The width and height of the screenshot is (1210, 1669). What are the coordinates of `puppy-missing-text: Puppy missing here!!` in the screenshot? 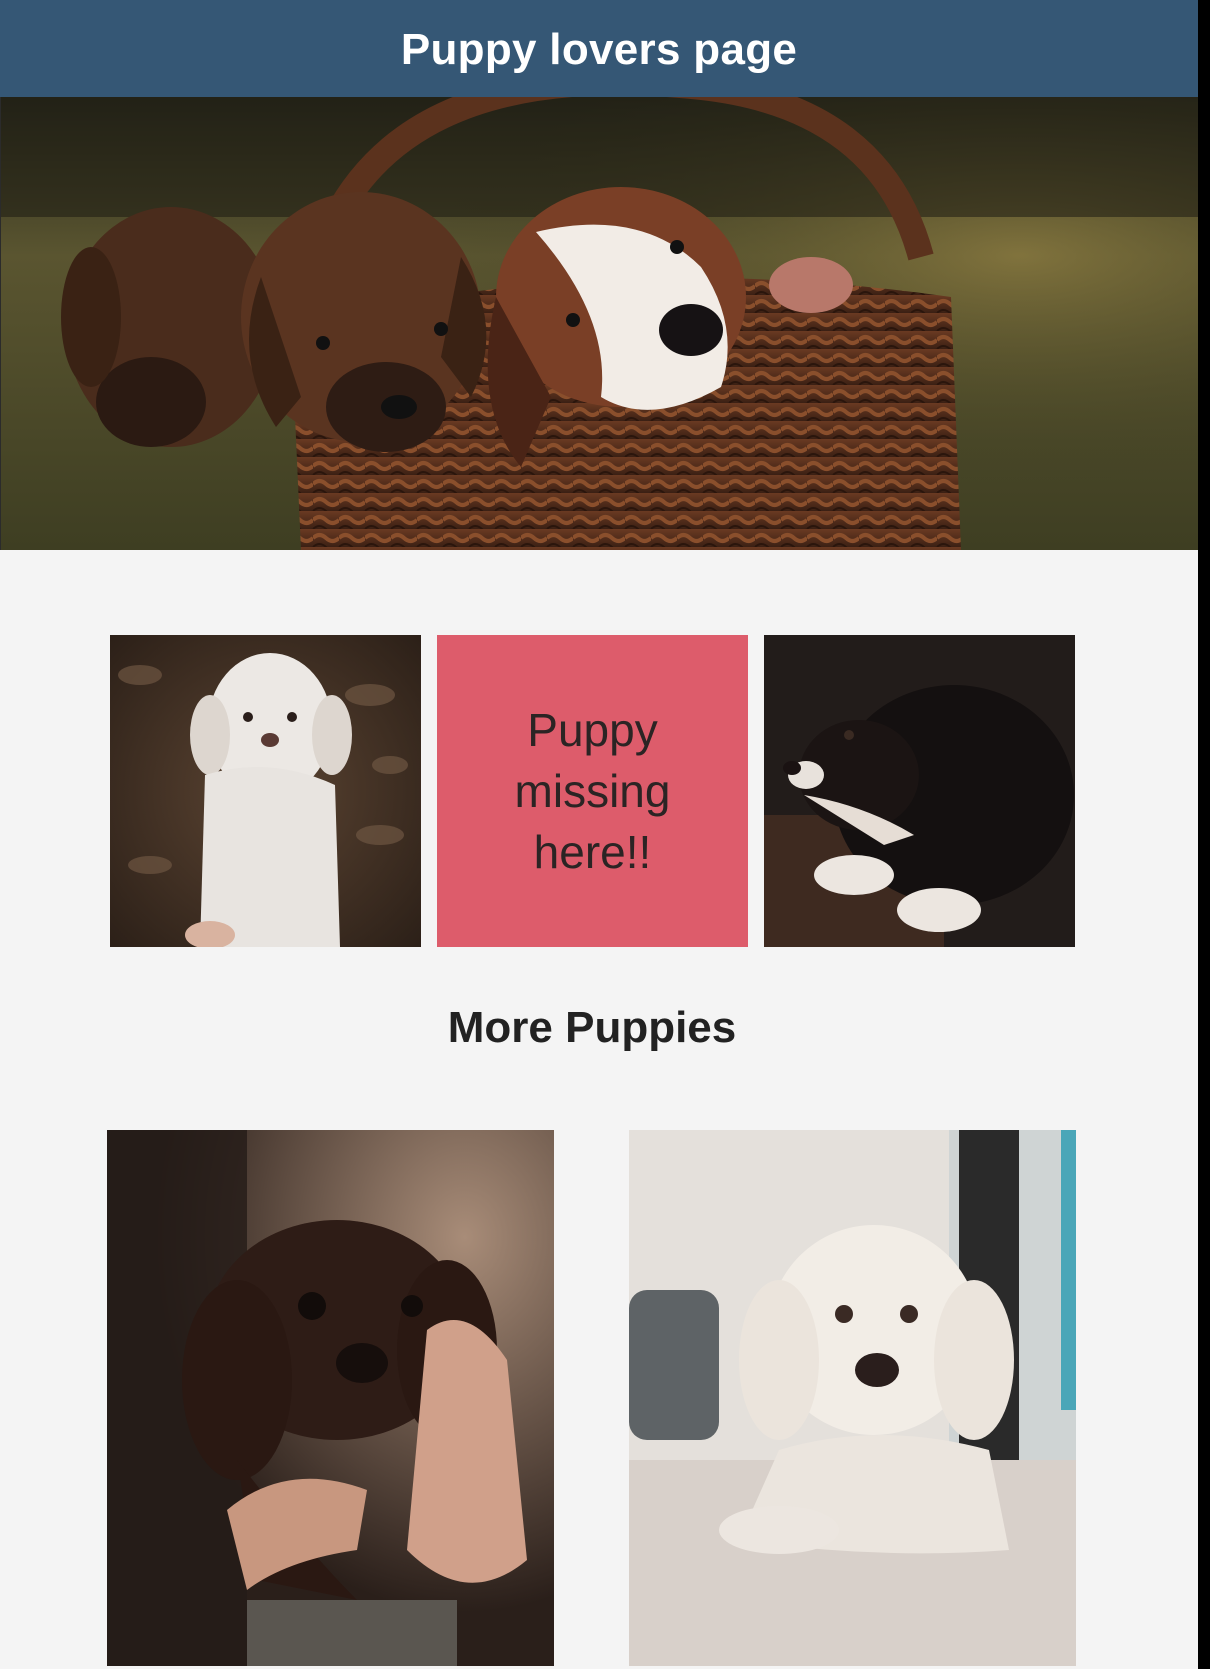 It's located at (592, 790).